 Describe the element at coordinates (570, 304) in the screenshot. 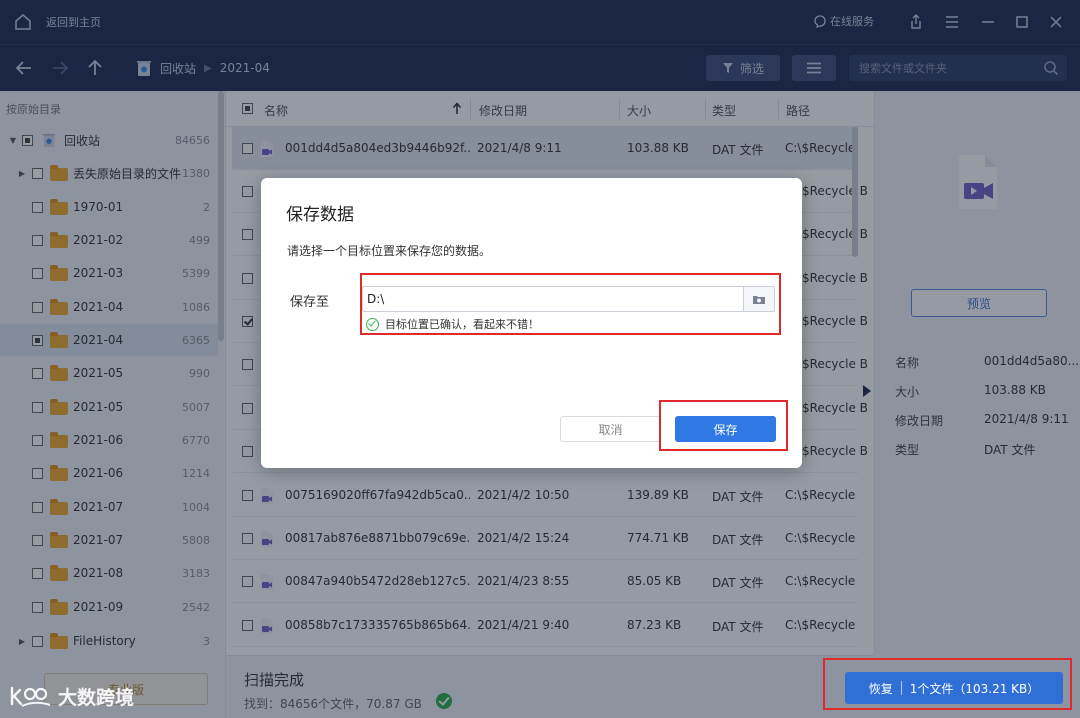

I see `highlight-box-path` at that location.